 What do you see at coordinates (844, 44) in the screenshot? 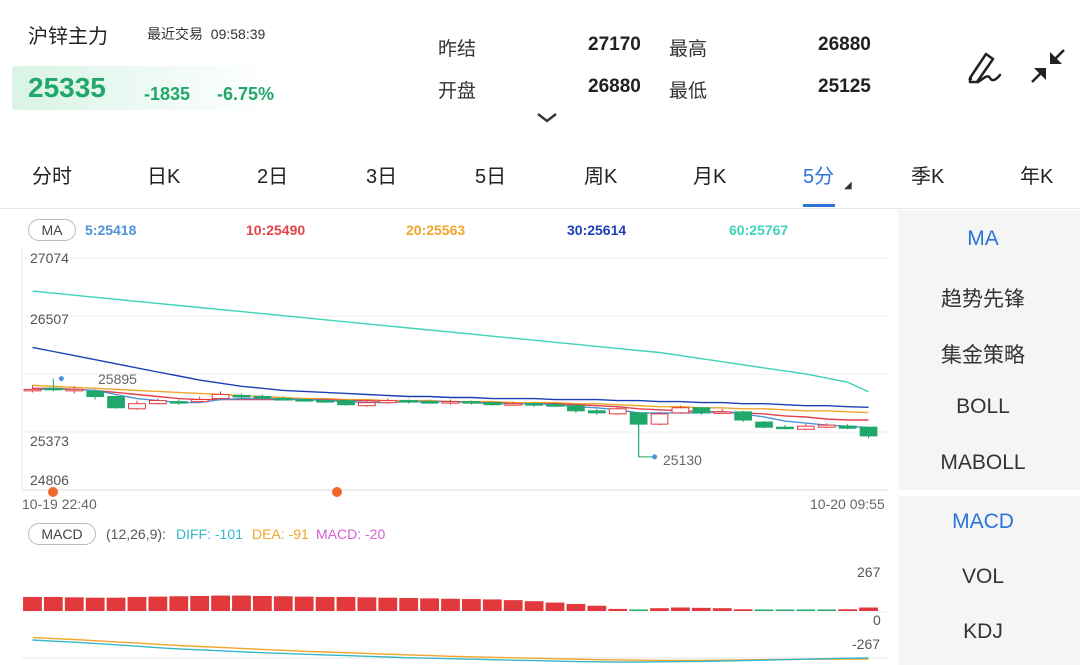
I see `stat-value-high: 26880` at bounding box center [844, 44].